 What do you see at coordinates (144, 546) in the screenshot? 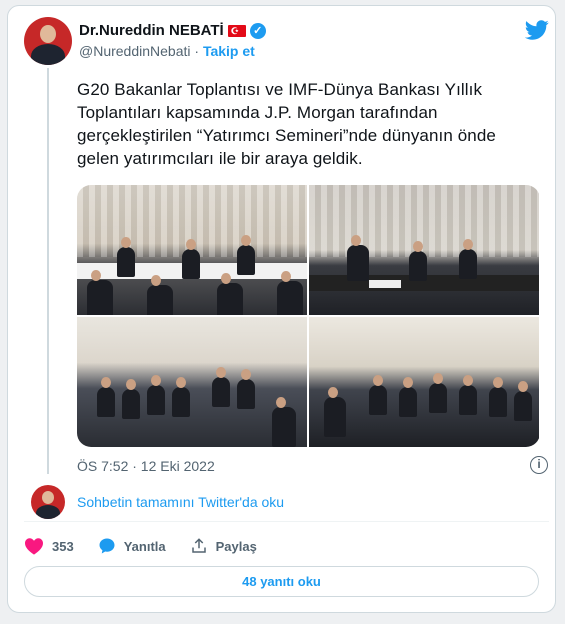
I see `reply-label: Yanıtla` at bounding box center [144, 546].